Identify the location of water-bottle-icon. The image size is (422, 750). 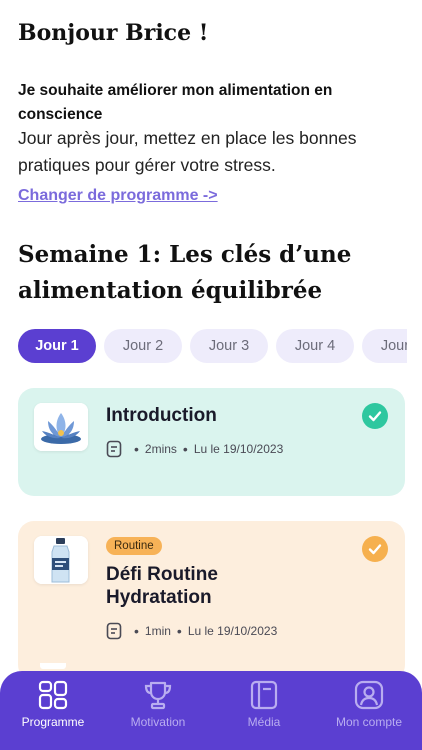
(61, 560).